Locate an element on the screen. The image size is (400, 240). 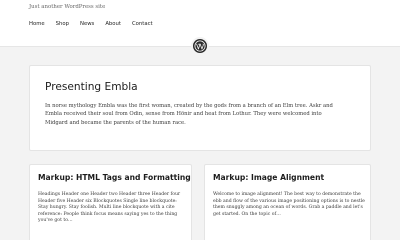
nav-item-contact: Contact is located at coordinates (142, 24).